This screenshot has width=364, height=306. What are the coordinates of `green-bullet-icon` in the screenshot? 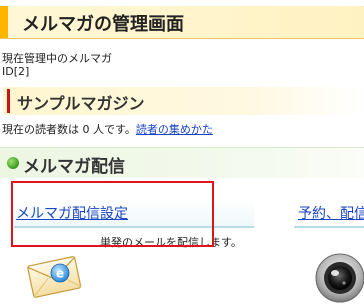 It's located at (13, 163).